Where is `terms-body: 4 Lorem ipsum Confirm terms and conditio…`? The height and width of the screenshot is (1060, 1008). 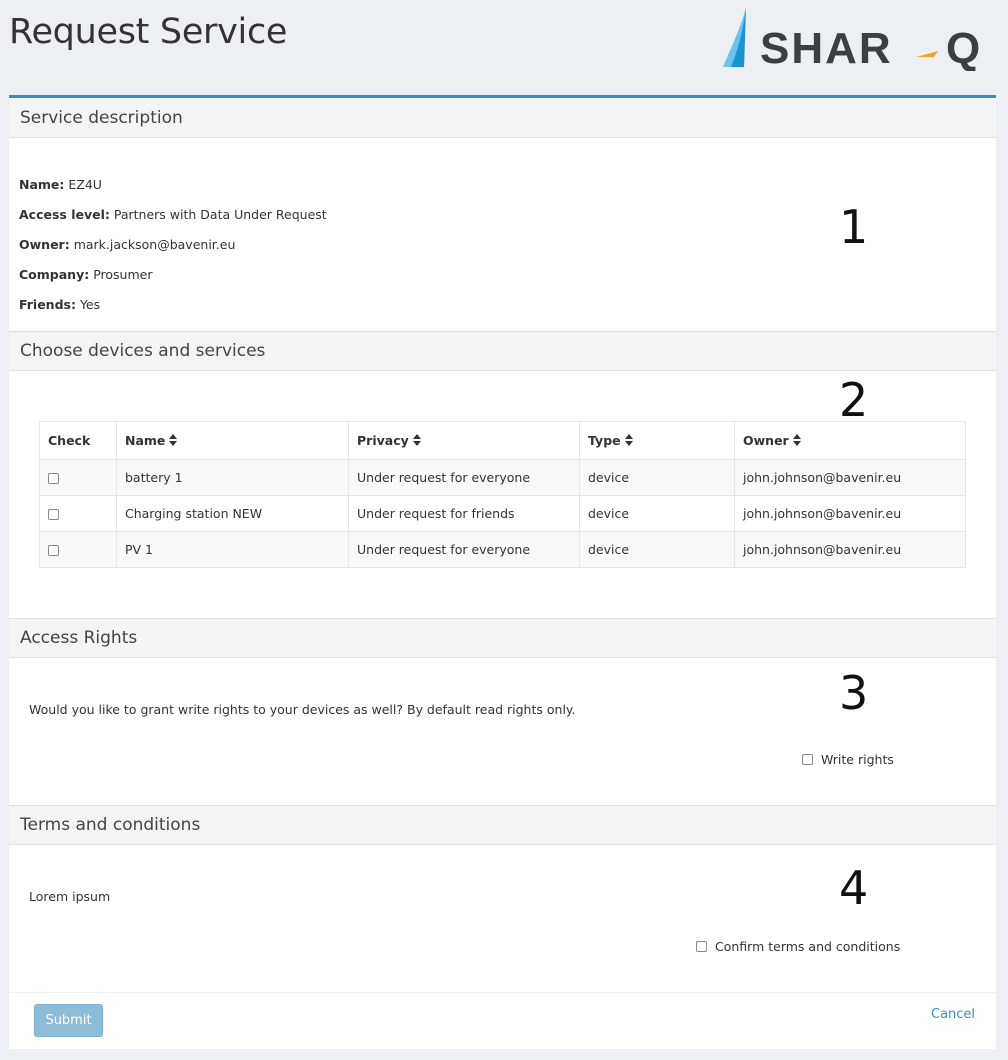
terms-body: 4 Lorem ipsum Confirm terms and conditio… is located at coordinates (502, 918).